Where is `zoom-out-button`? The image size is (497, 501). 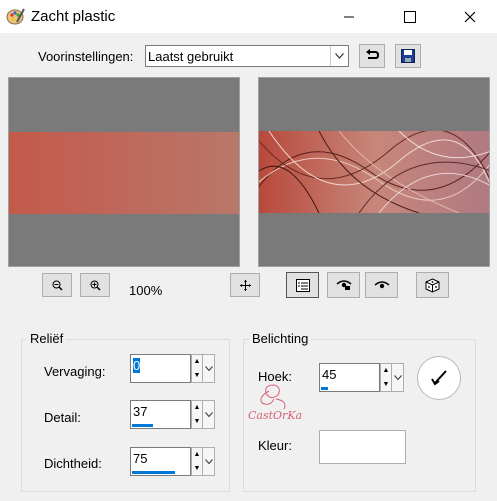 zoom-out-button is located at coordinates (57, 285).